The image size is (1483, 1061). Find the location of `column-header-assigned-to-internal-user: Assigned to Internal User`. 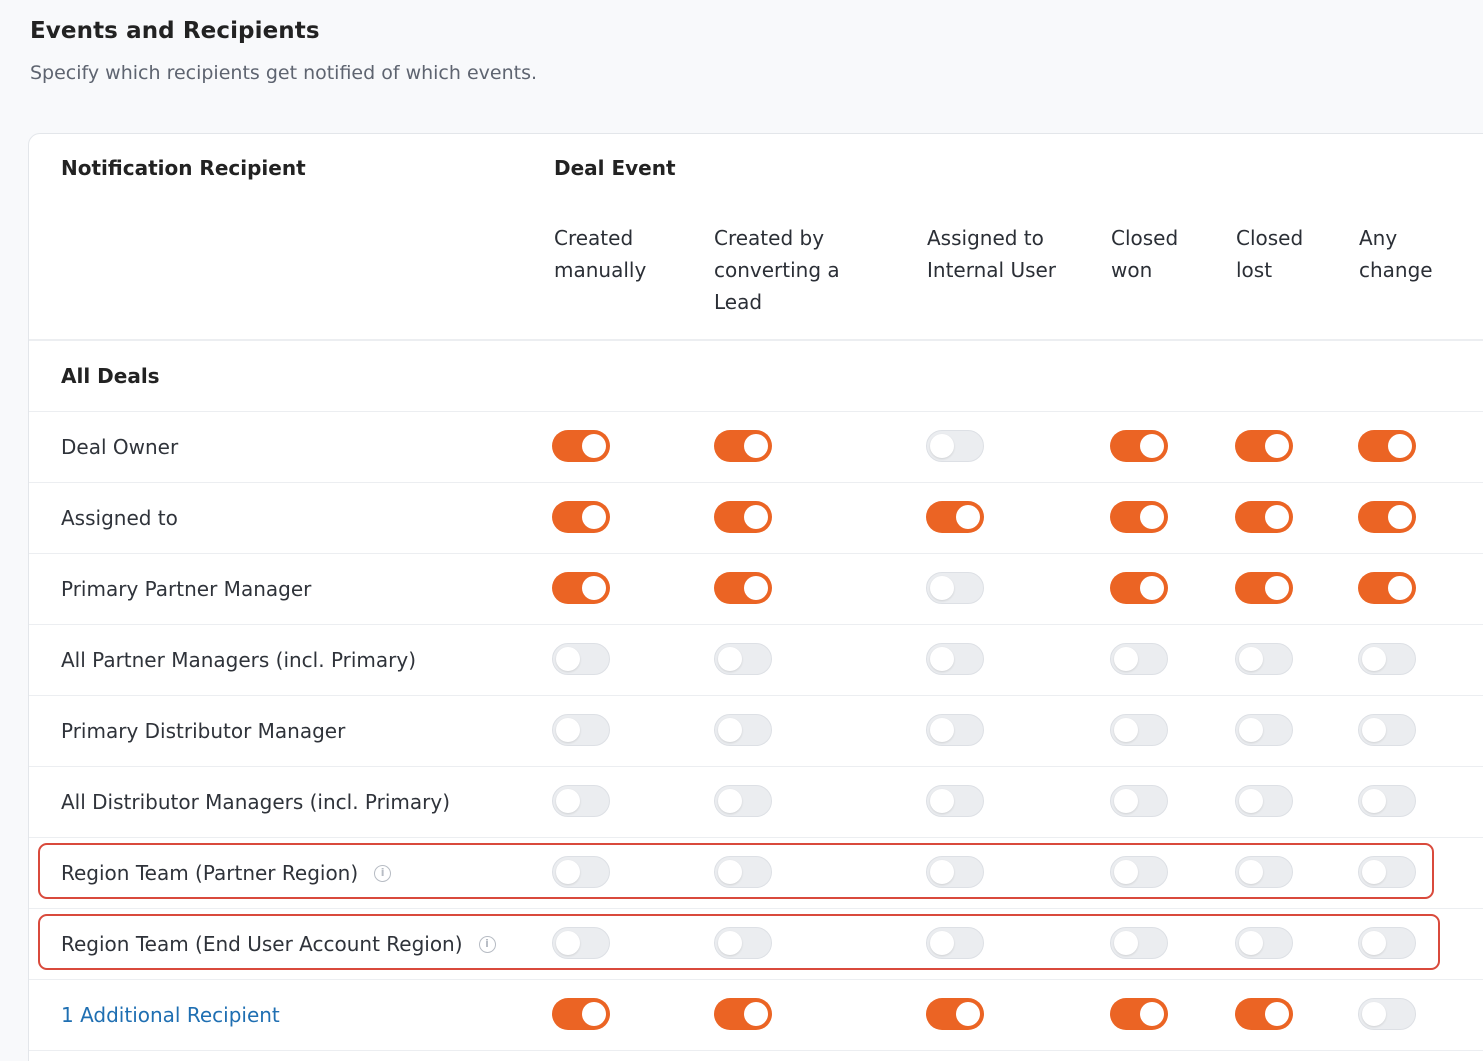

column-header-assigned-to-internal-user: Assigned to Internal User is located at coordinates (991, 254).